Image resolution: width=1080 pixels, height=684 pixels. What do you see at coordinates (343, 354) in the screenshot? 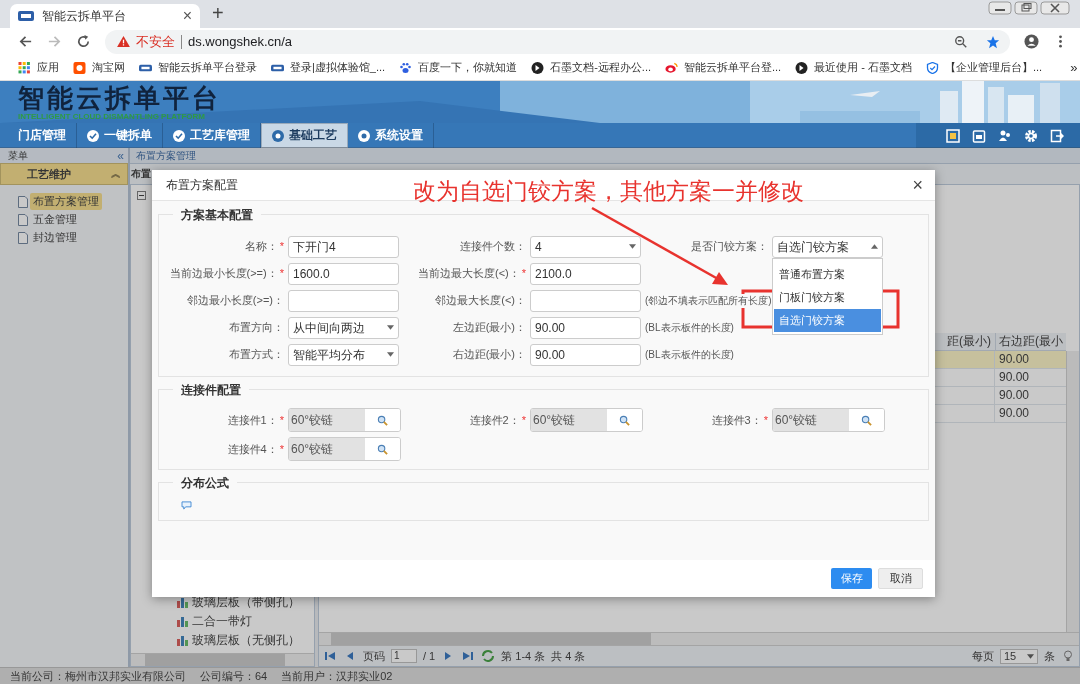
I see `select-field: 智能平均分布` at bounding box center [343, 354].